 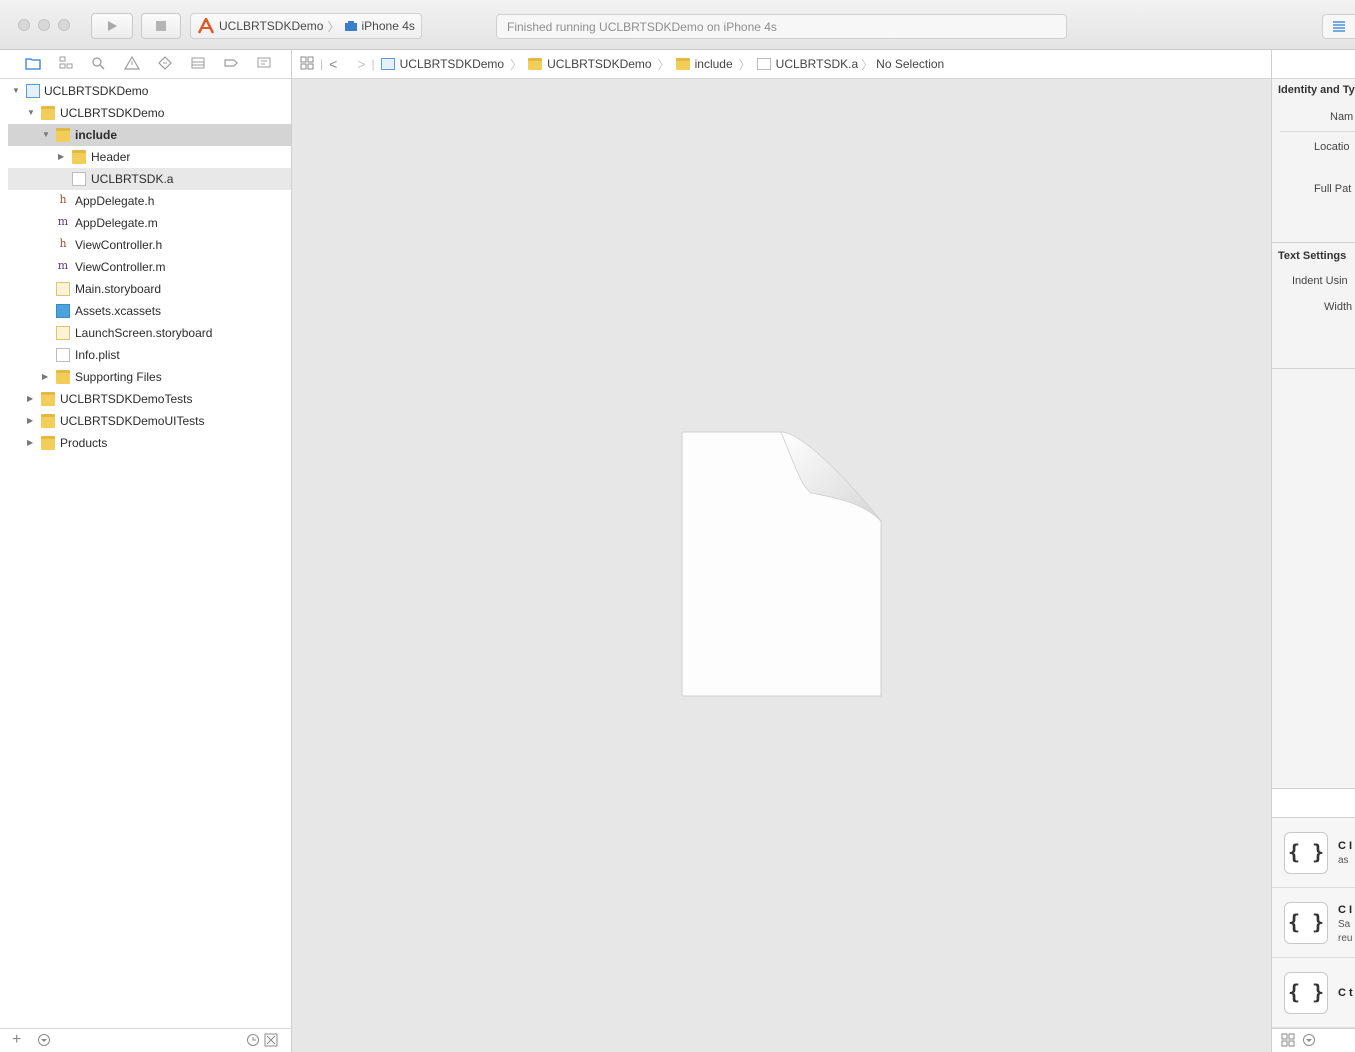 I want to click on tree-row-file: Main.storyboard, so click(x=149, y=289).